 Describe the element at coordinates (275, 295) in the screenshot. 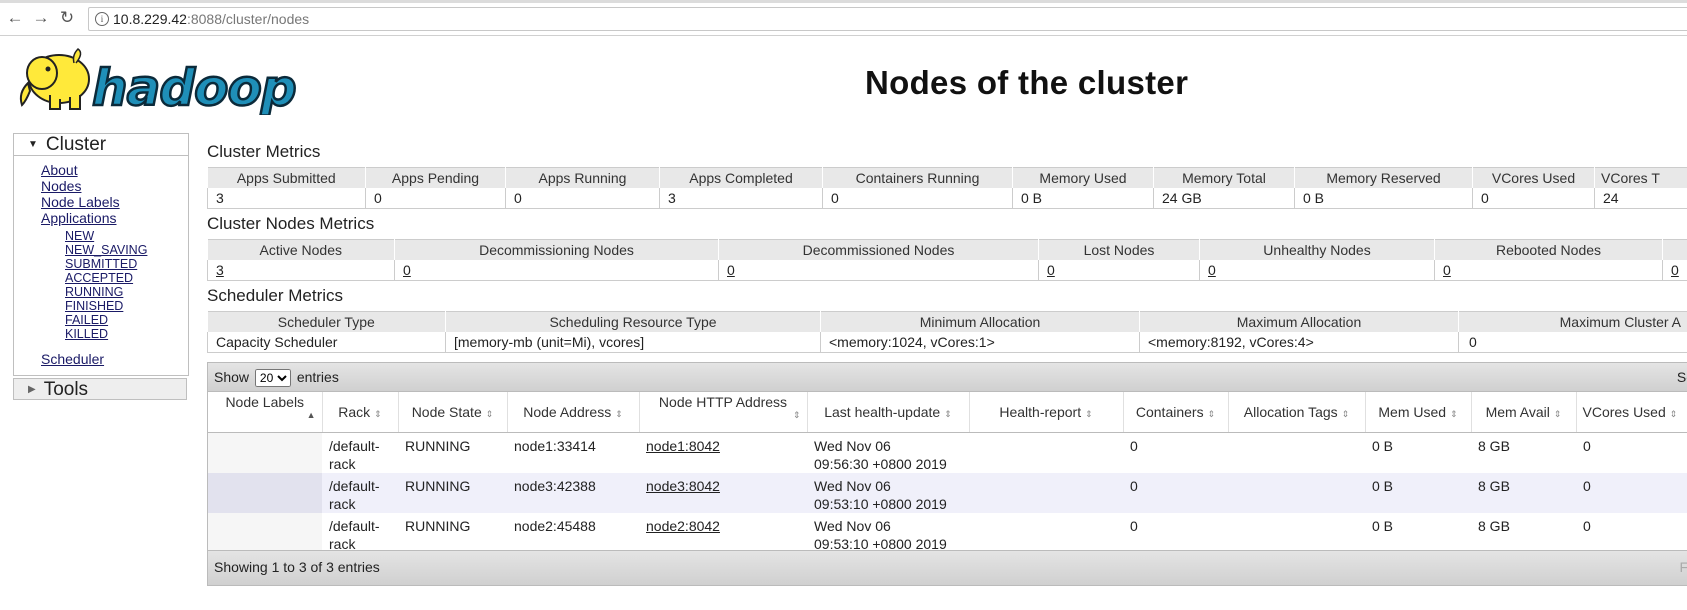

I see `scheduler-metrics-title: Scheduler Metrics` at that location.